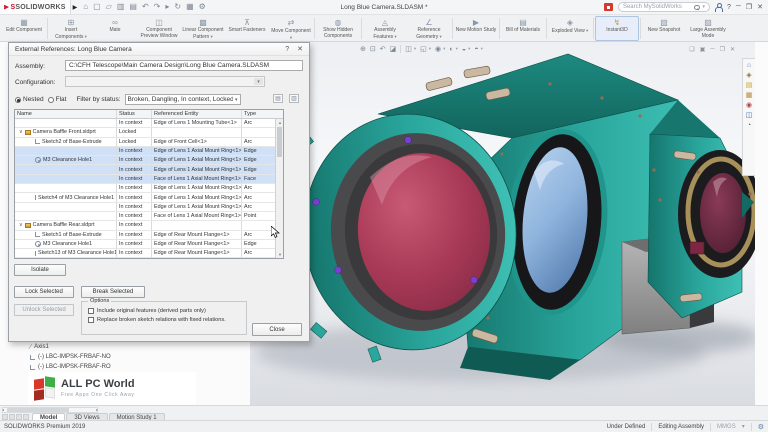  Describe the element at coordinates (70, 357) in the screenshot. I see `tree-item: (-) LBC-IMPSK-FRBAF-NO` at that location.